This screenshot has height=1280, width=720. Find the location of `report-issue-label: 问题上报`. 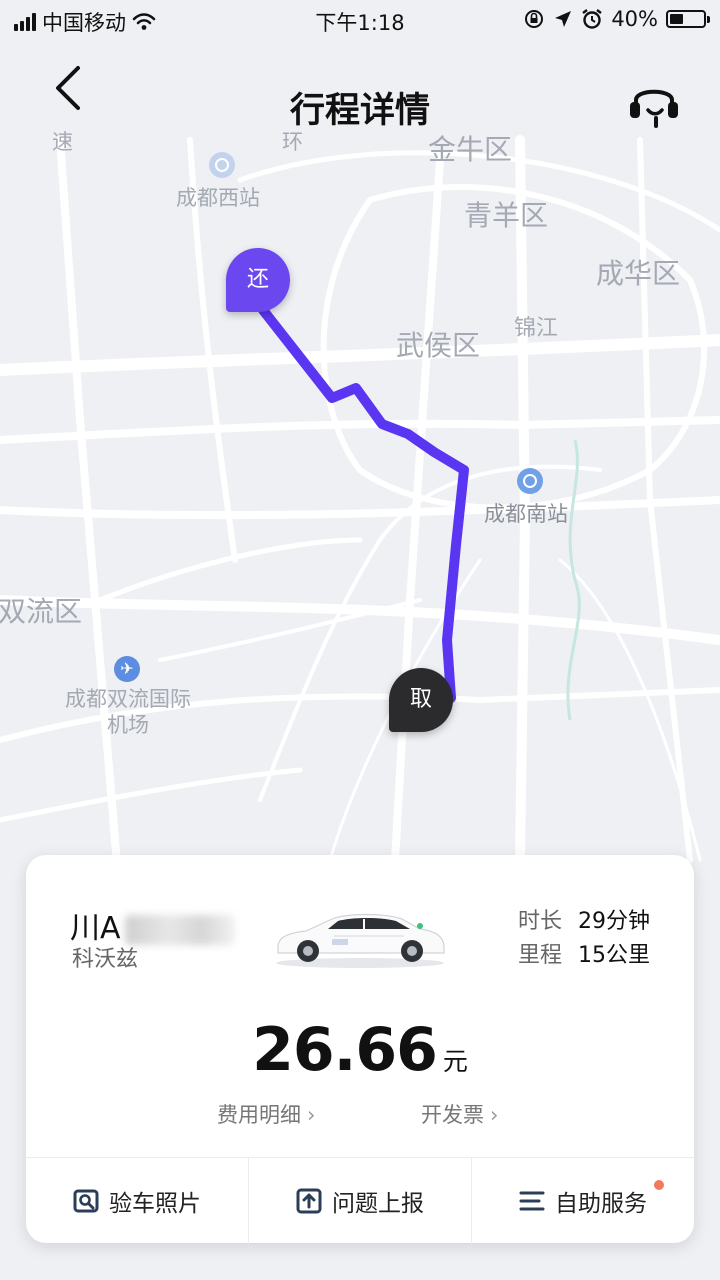

report-issue-label: 问题上报 is located at coordinates (378, 1204).